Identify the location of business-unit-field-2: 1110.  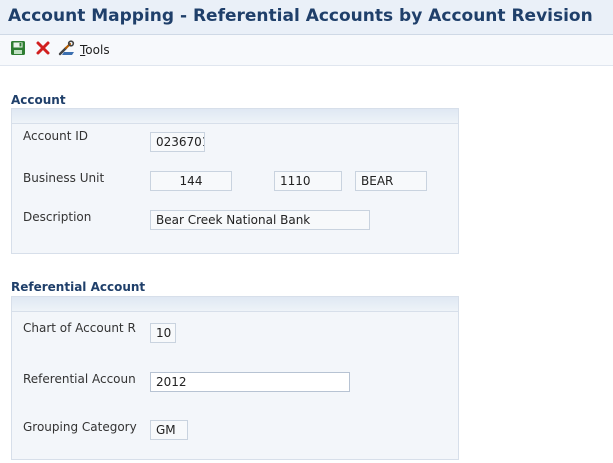
(308, 181).